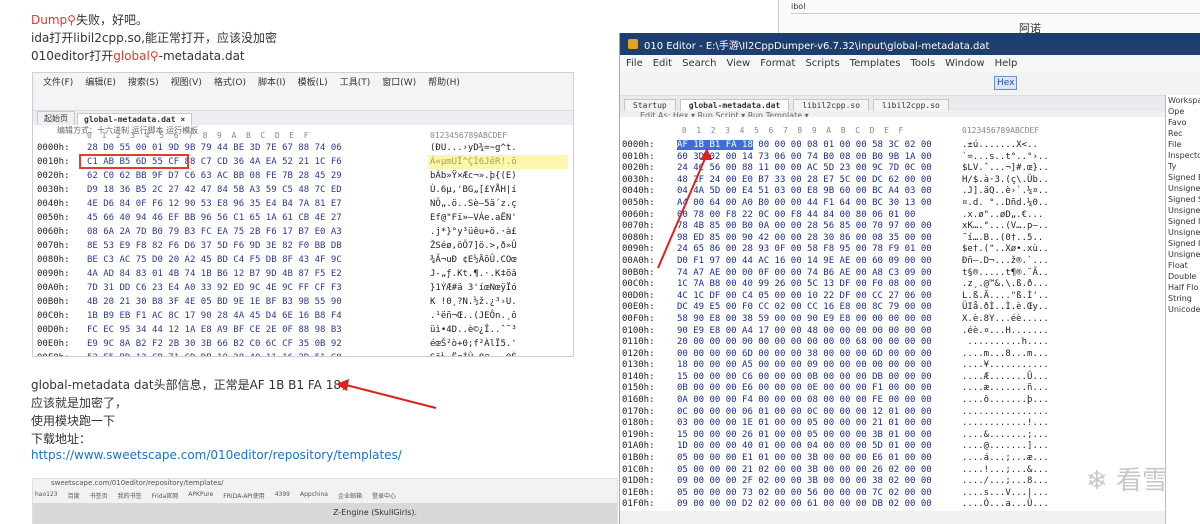 The width and height of the screenshot is (1200, 524). What do you see at coordinates (473, 218) in the screenshot?
I see `hex-ascii: Ef@"Fï»–VÁe.aËN'` at bounding box center [473, 218].